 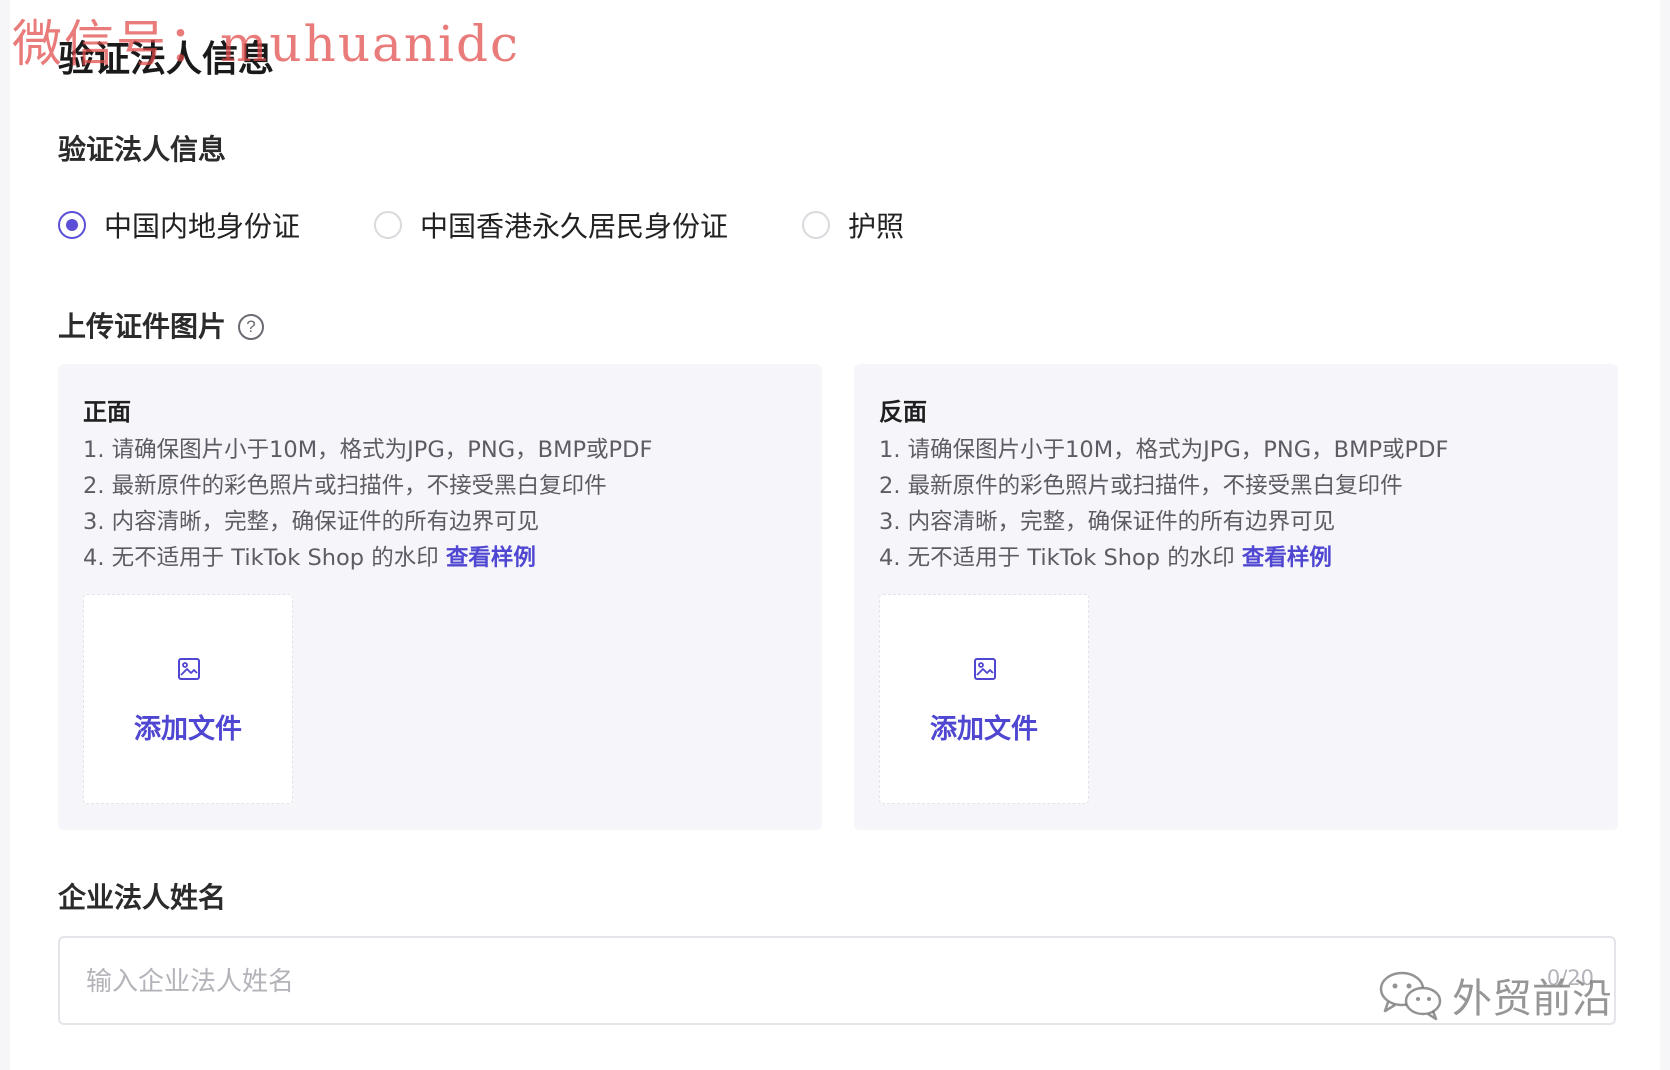 I want to click on upload-section-label: 上传证件图片, so click(x=142, y=326).